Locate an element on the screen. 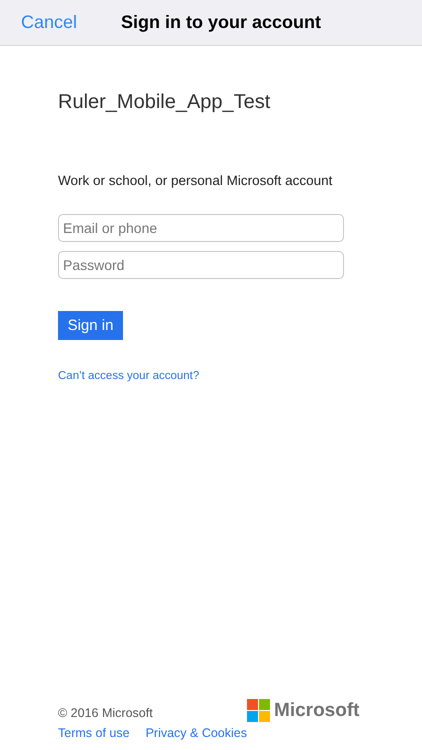 The height and width of the screenshot is (750, 422). app-name: Ruler_Mobile_App_Test is located at coordinates (165, 102).